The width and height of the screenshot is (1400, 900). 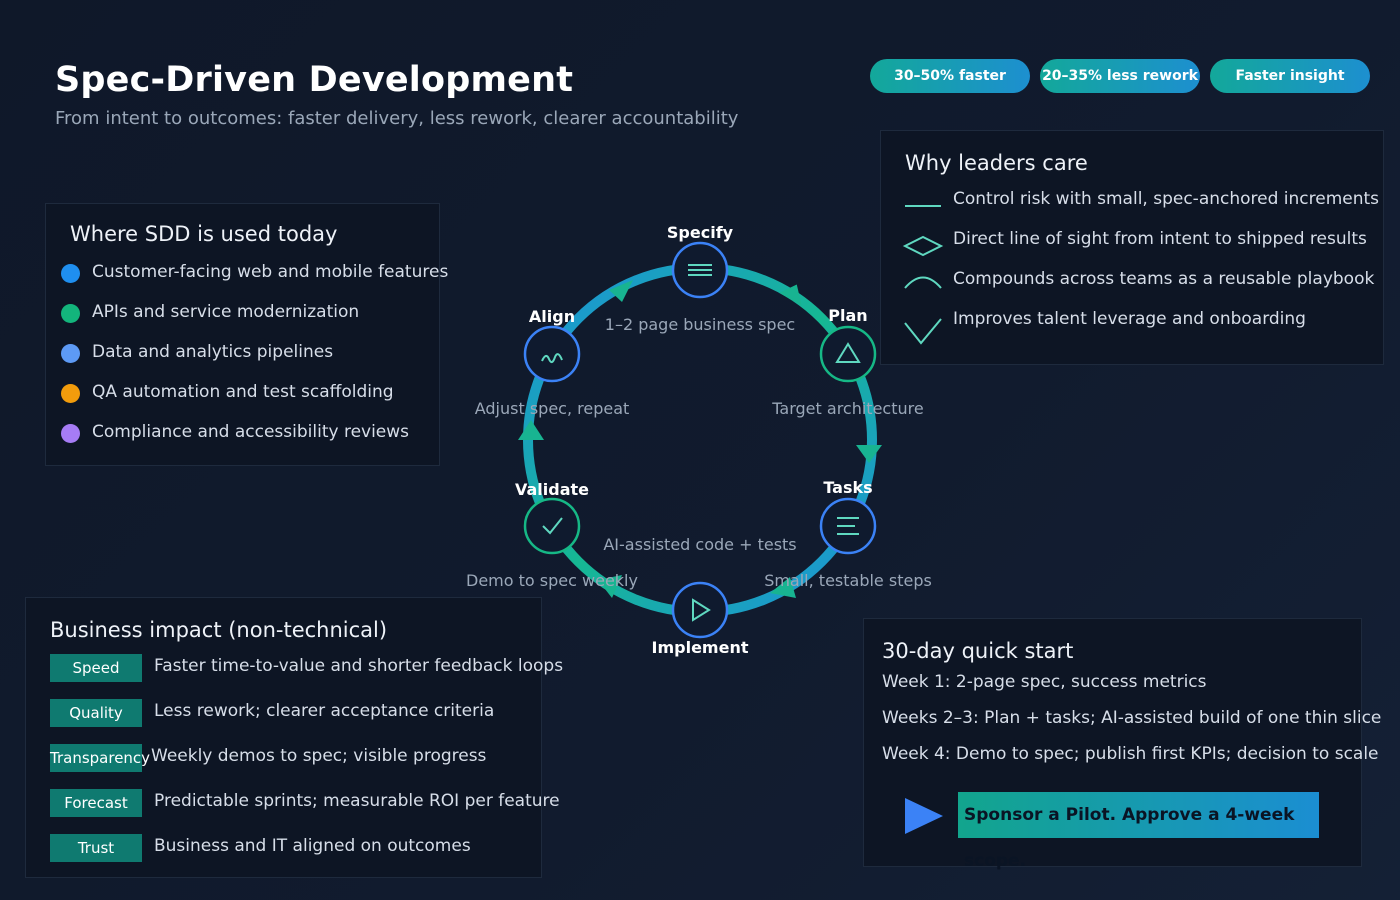 I want to click on speed-tag: Speed, so click(x=96, y=668).